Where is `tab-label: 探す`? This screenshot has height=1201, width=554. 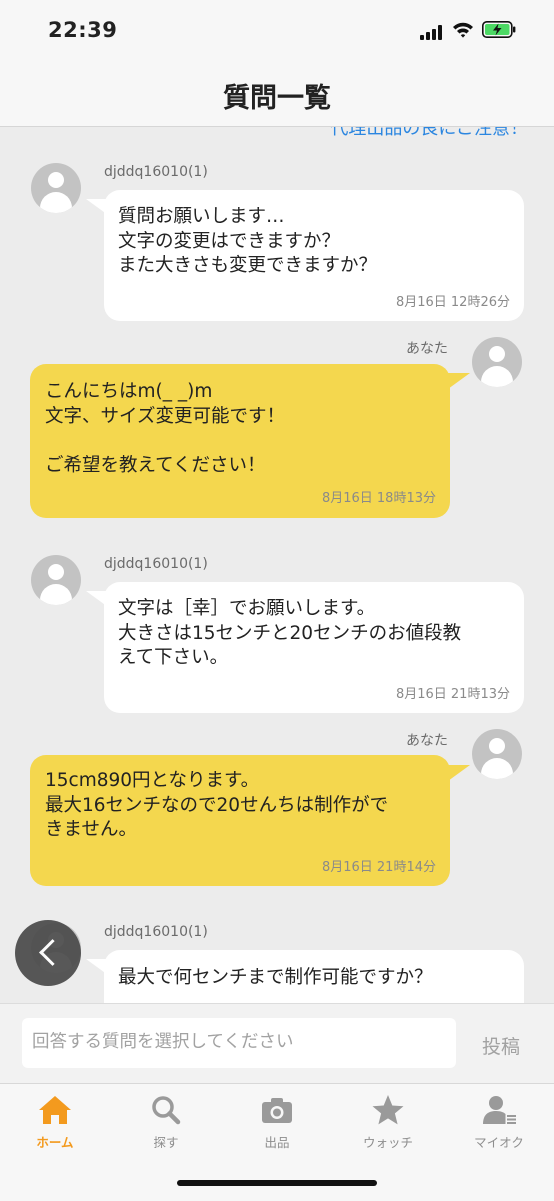 tab-label: 探す is located at coordinates (166, 1142).